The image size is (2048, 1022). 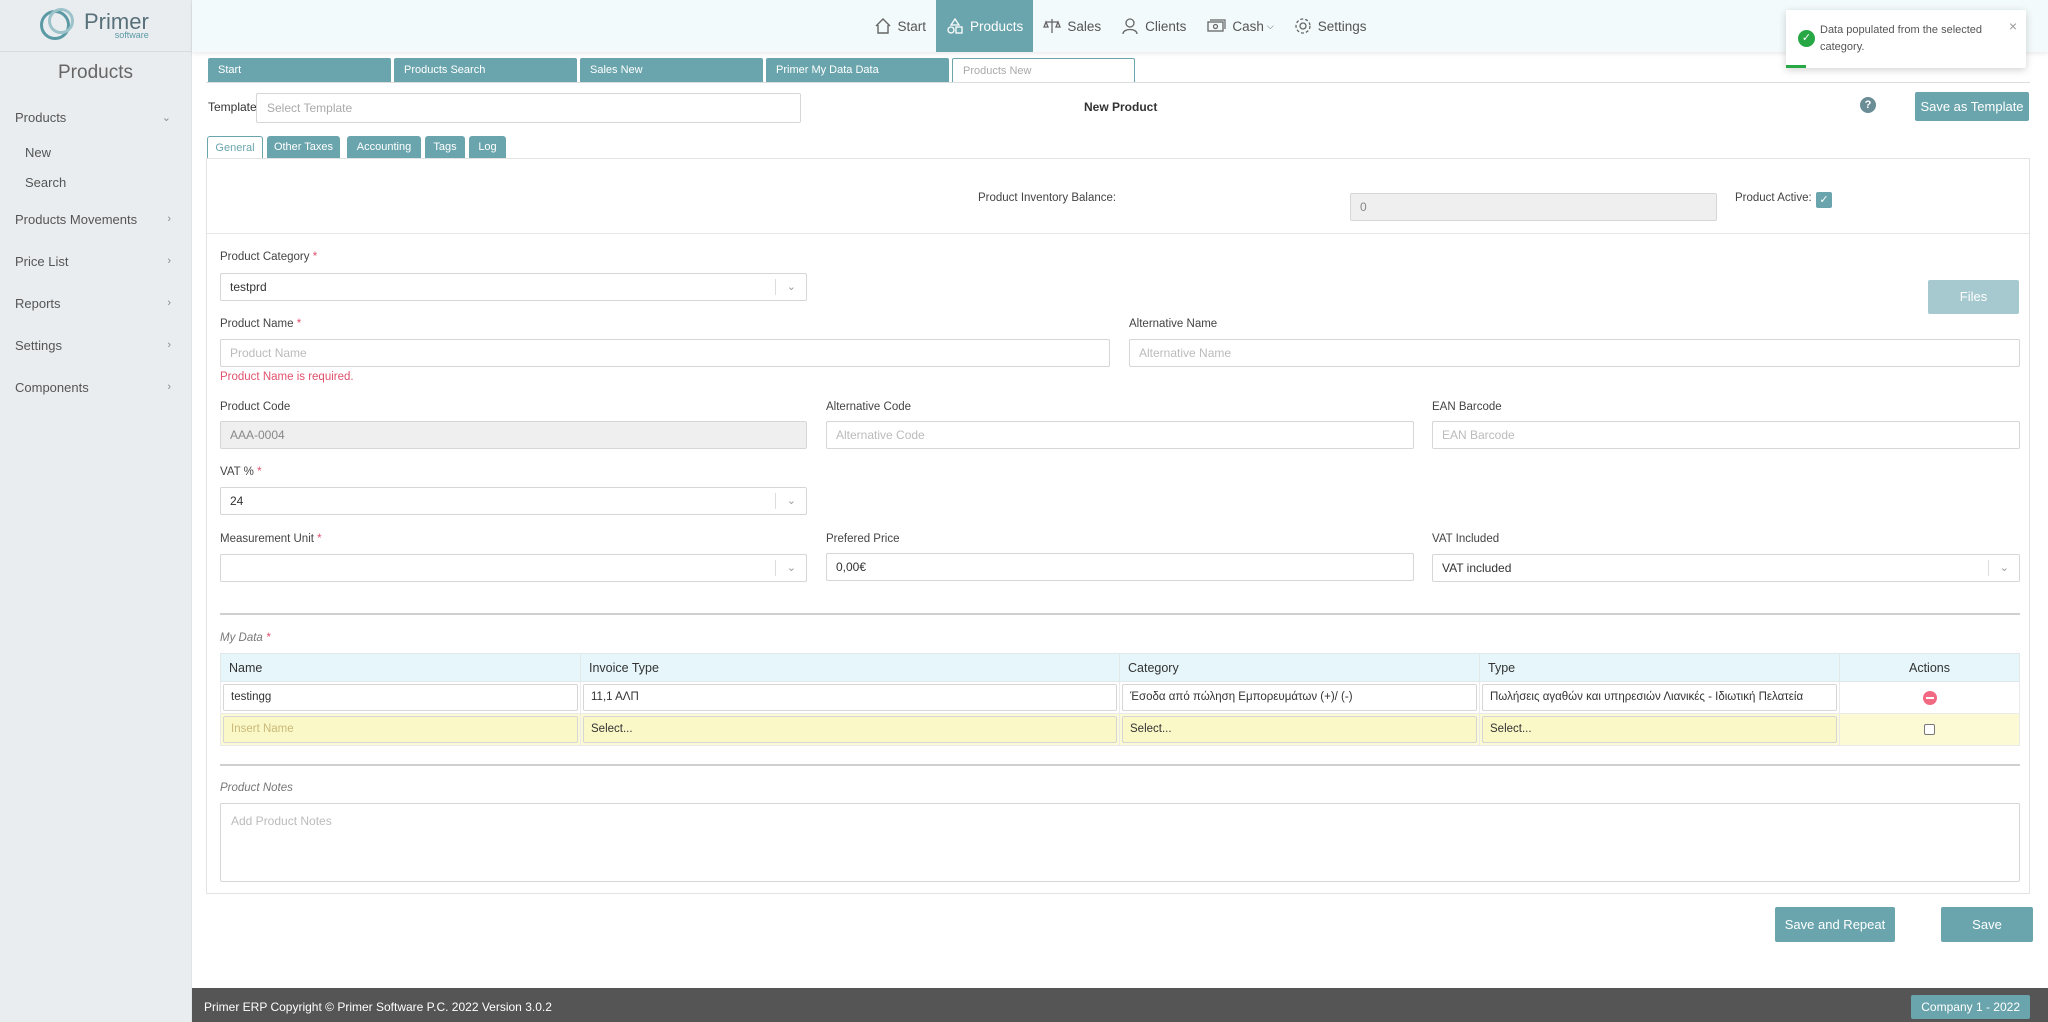 What do you see at coordinates (42, 261) in the screenshot?
I see `sidebar-item-label: Price List` at bounding box center [42, 261].